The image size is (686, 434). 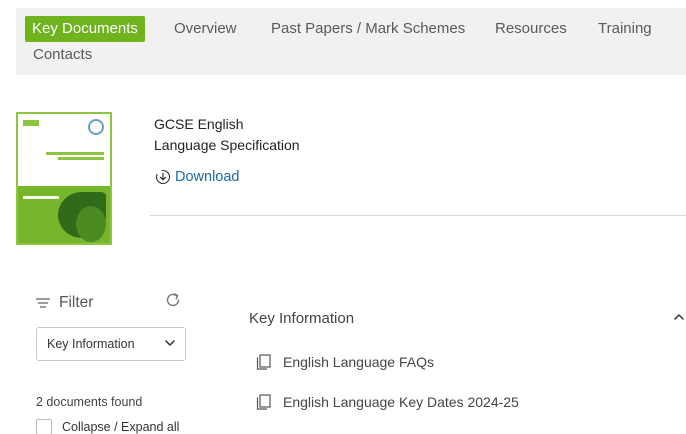 What do you see at coordinates (76, 302) in the screenshot?
I see `filter-label: Filter` at bounding box center [76, 302].